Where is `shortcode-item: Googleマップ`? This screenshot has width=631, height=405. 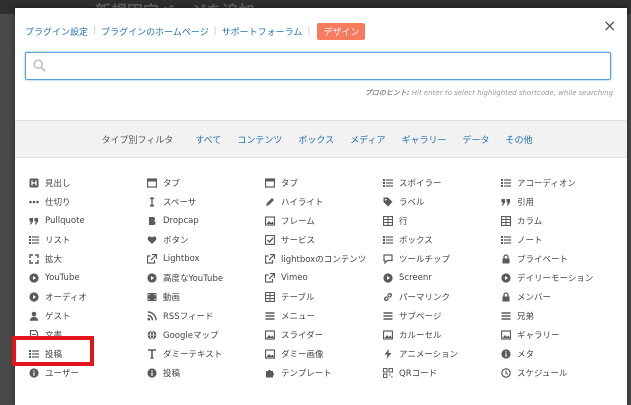 shortcode-item: Googleマップ is located at coordinates (206, 335).